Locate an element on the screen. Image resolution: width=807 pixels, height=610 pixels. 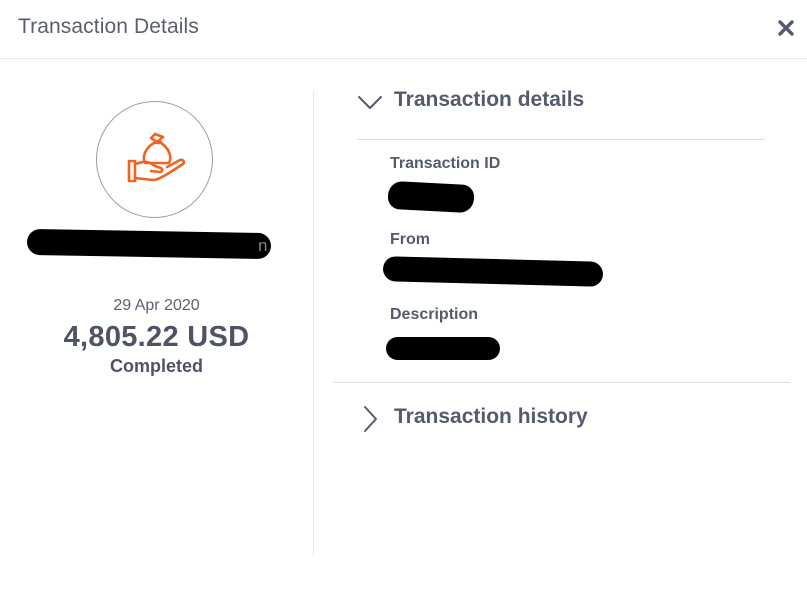
redacted-transaction-id is located at coordinates (431, 197).